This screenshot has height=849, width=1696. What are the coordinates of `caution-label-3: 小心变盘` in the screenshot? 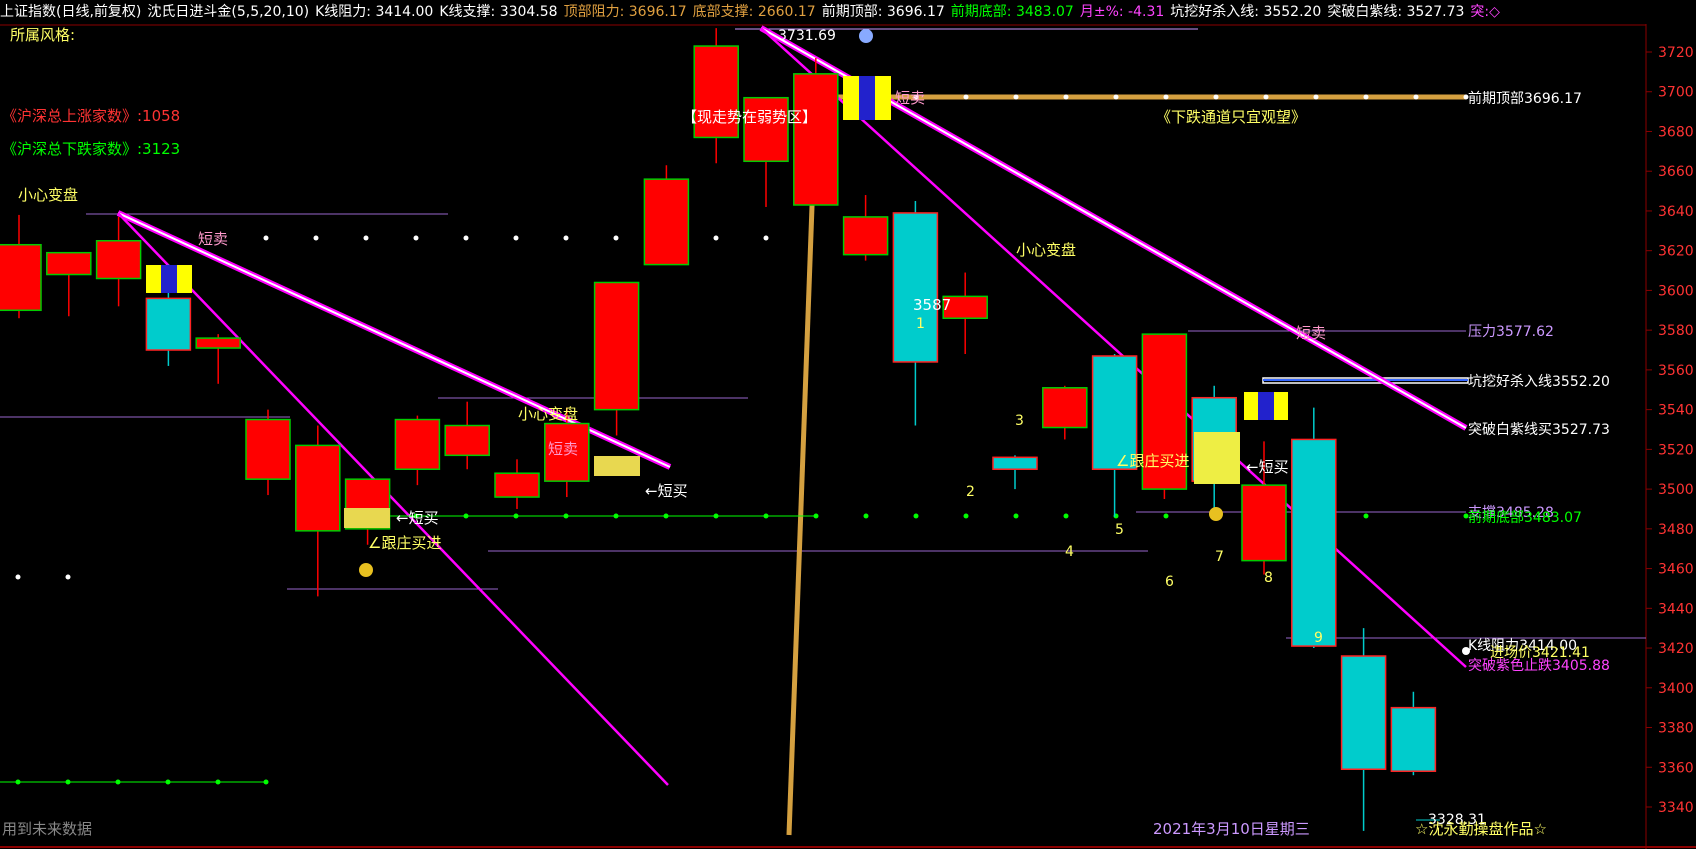 It's located at (1046, 250).